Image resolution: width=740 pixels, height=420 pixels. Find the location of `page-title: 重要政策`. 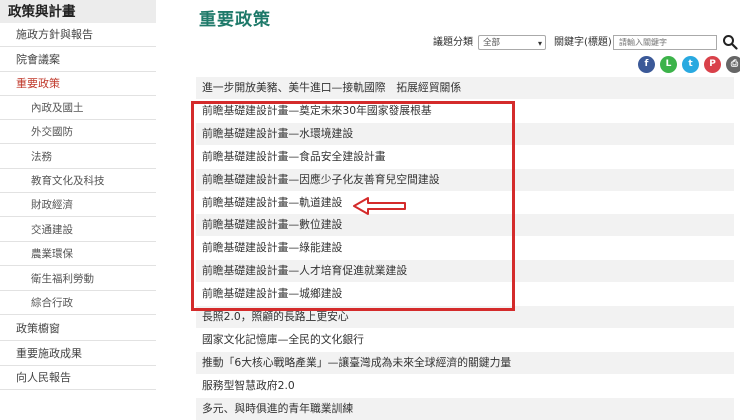

page-title: 重要政策 is located at coordinates (235, 20).